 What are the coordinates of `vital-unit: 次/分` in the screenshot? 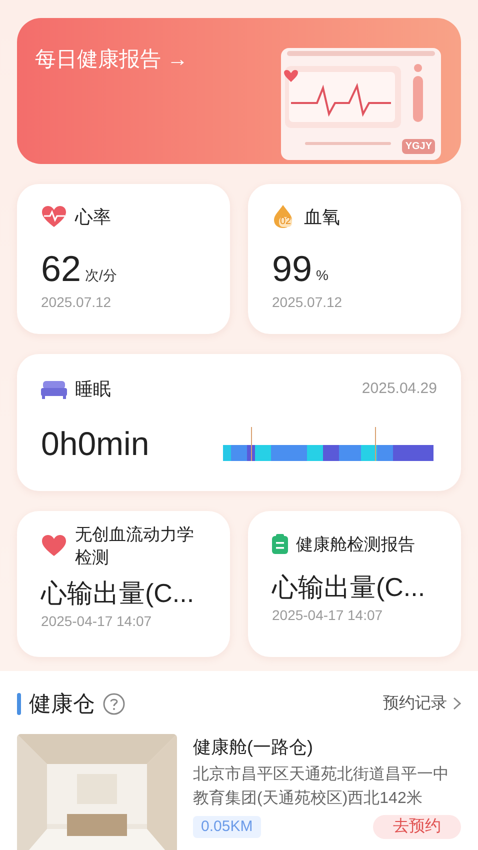 It's located at (101, 275).